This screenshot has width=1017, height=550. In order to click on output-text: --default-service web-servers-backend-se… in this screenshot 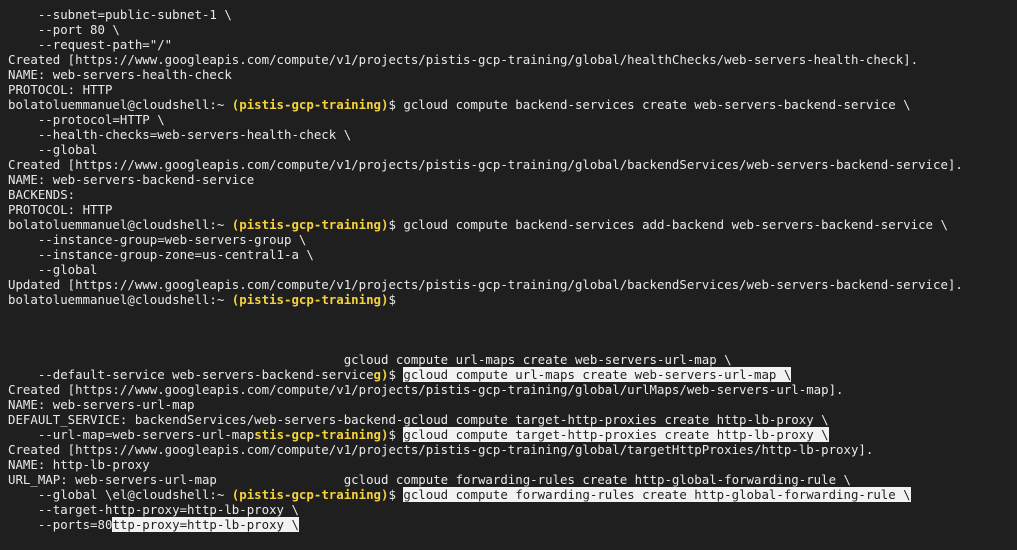, I will do `click(191, 374)`.